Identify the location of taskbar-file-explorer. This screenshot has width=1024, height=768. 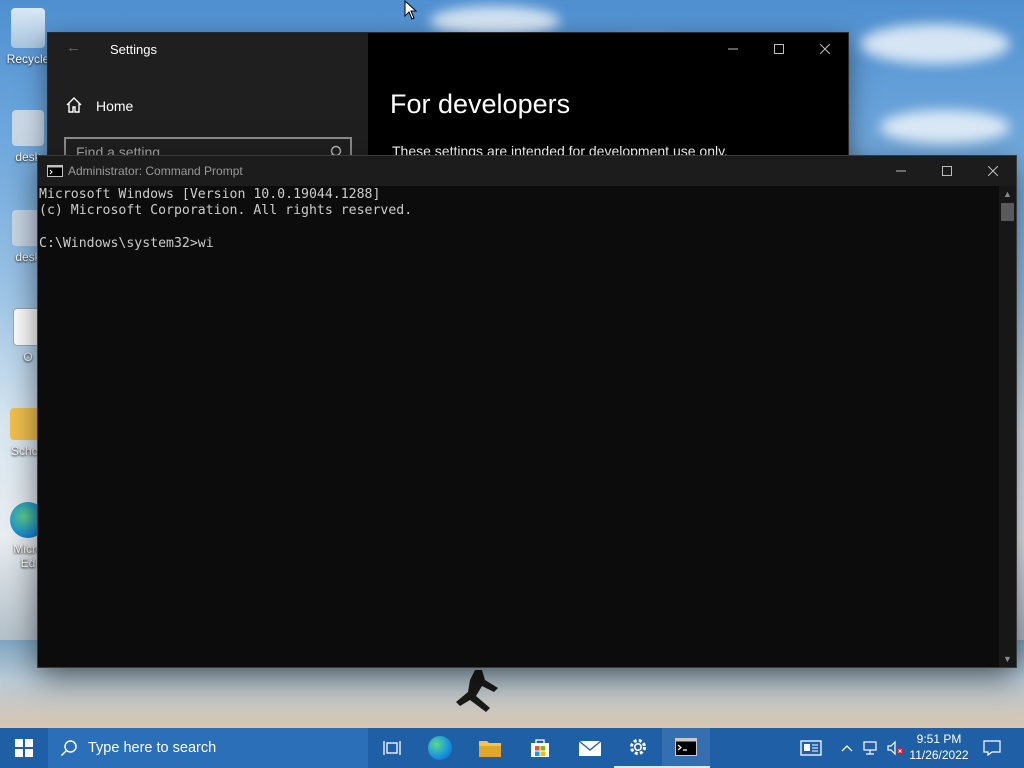
(490, 748).